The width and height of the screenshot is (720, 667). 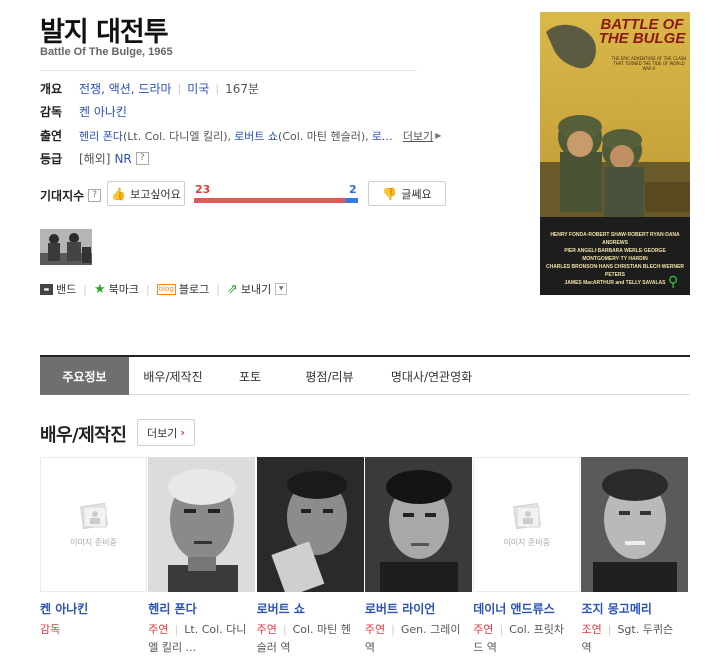 I want to click on still-thumbnail, so click(x=66, y=247).